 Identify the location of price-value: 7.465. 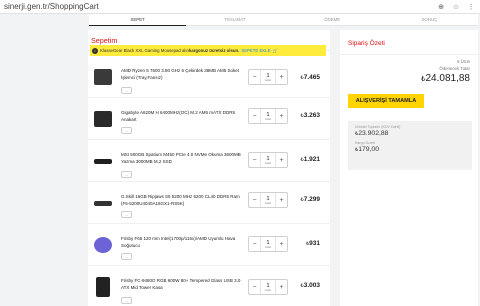
(311, 77).